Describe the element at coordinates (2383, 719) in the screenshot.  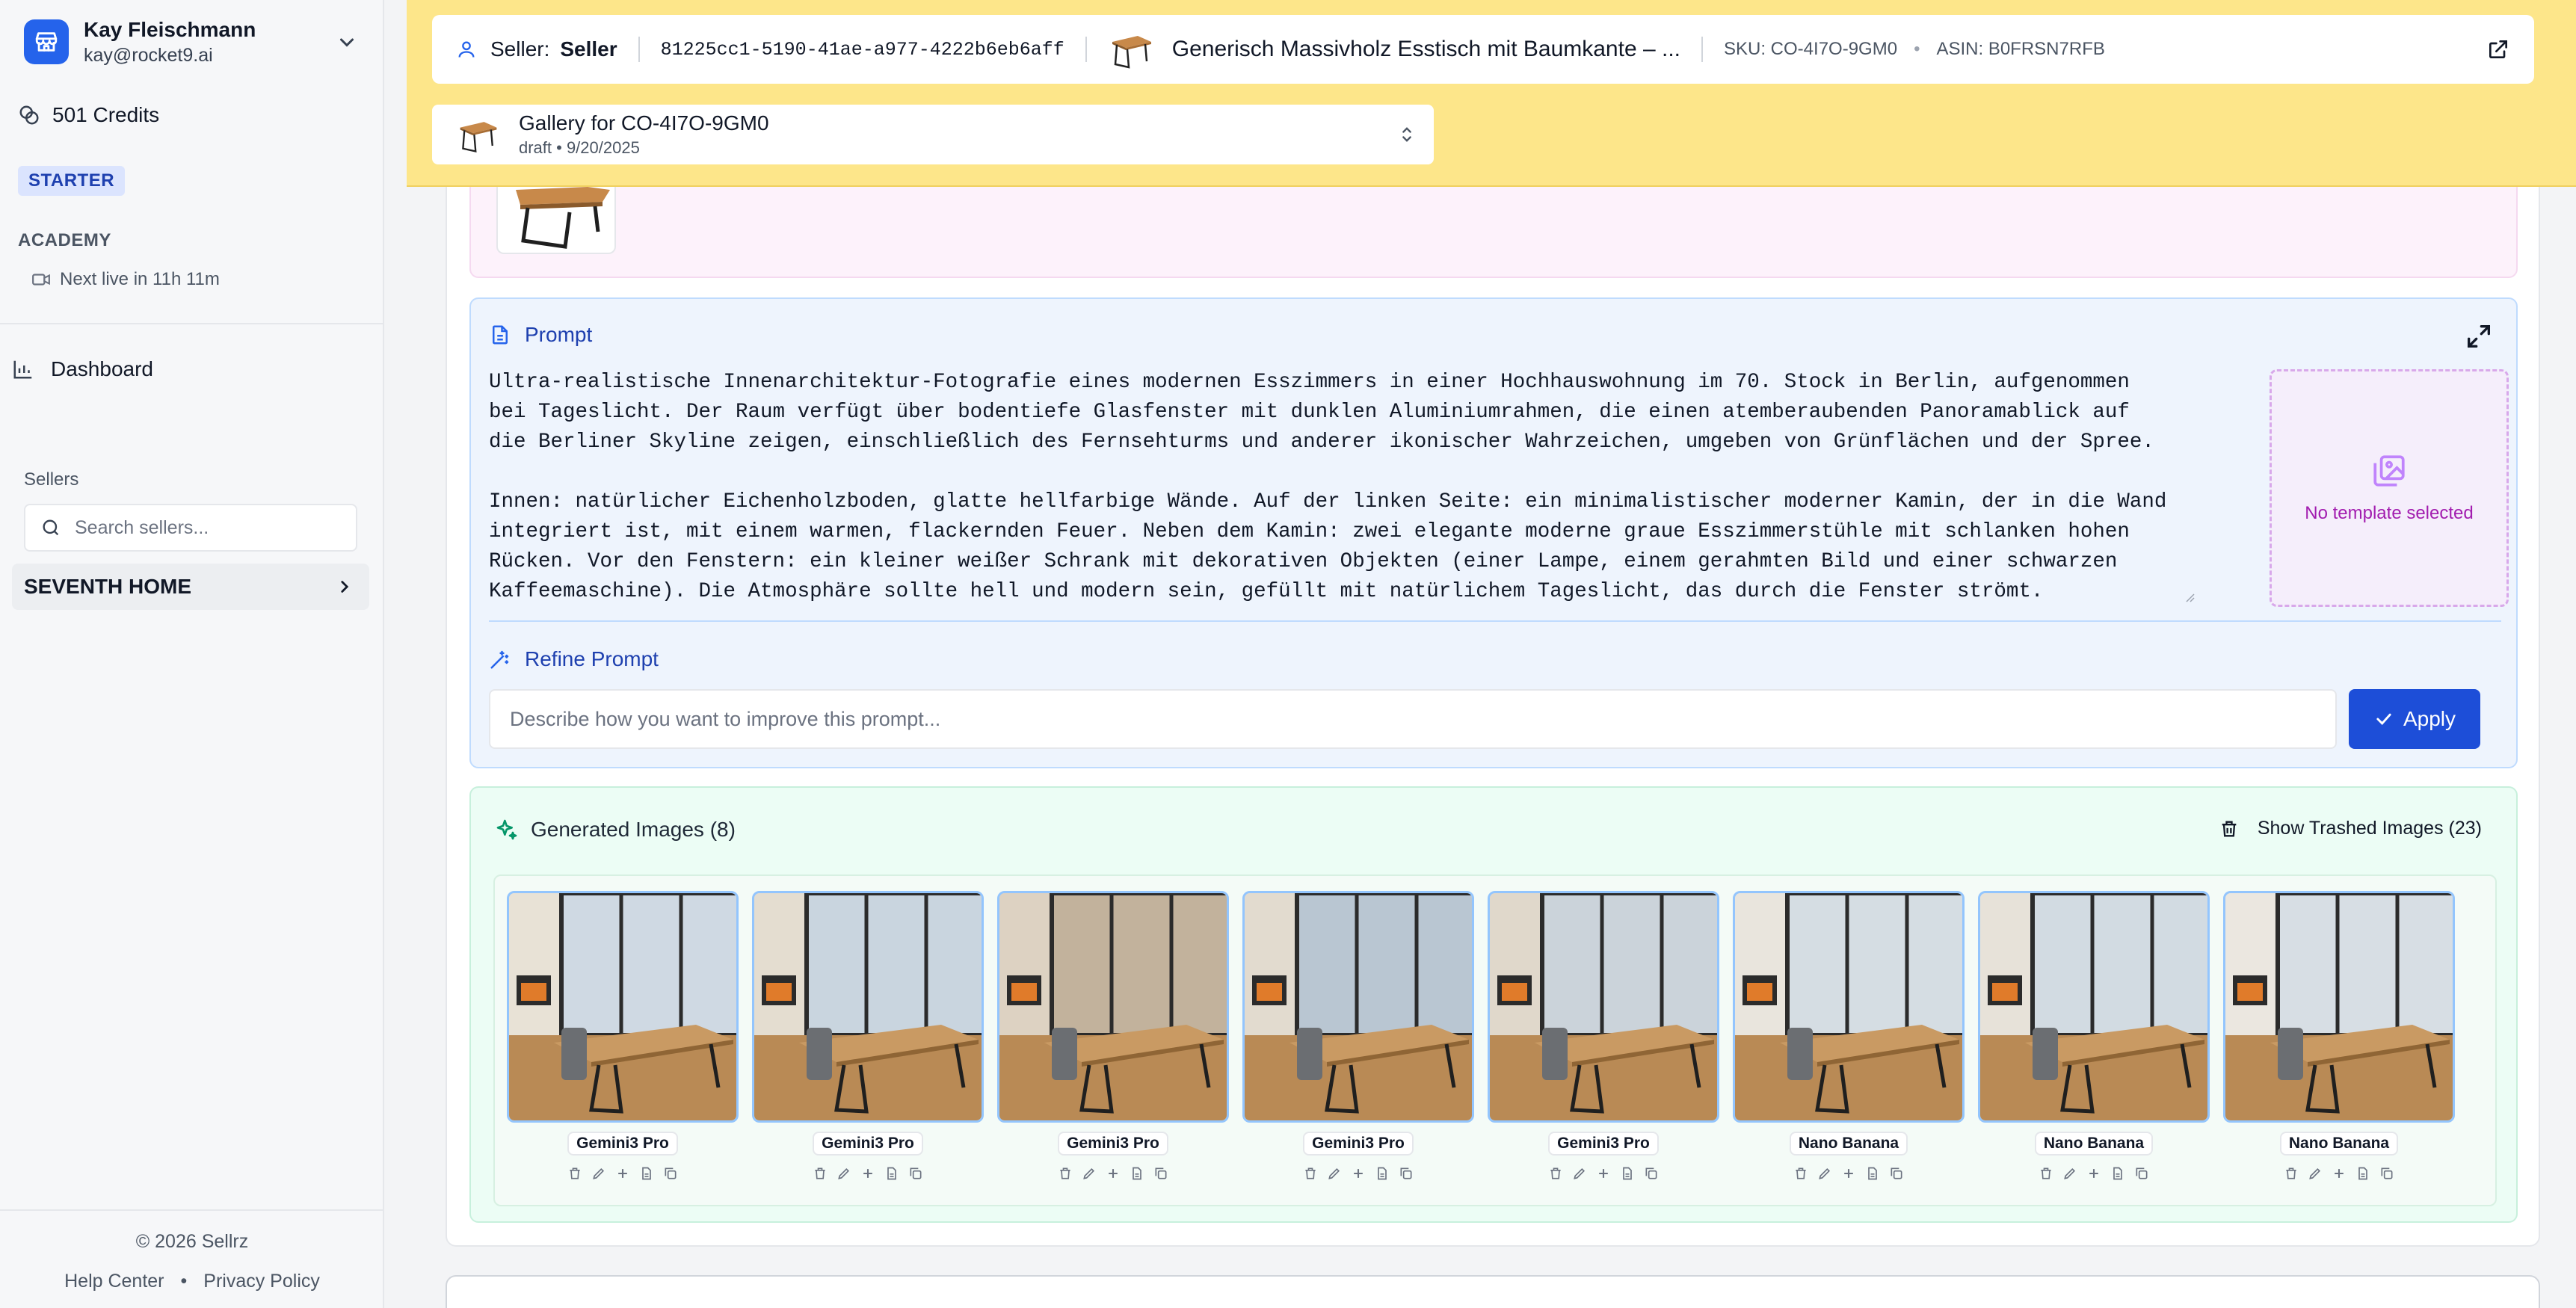
I see `check-icon` at that location.